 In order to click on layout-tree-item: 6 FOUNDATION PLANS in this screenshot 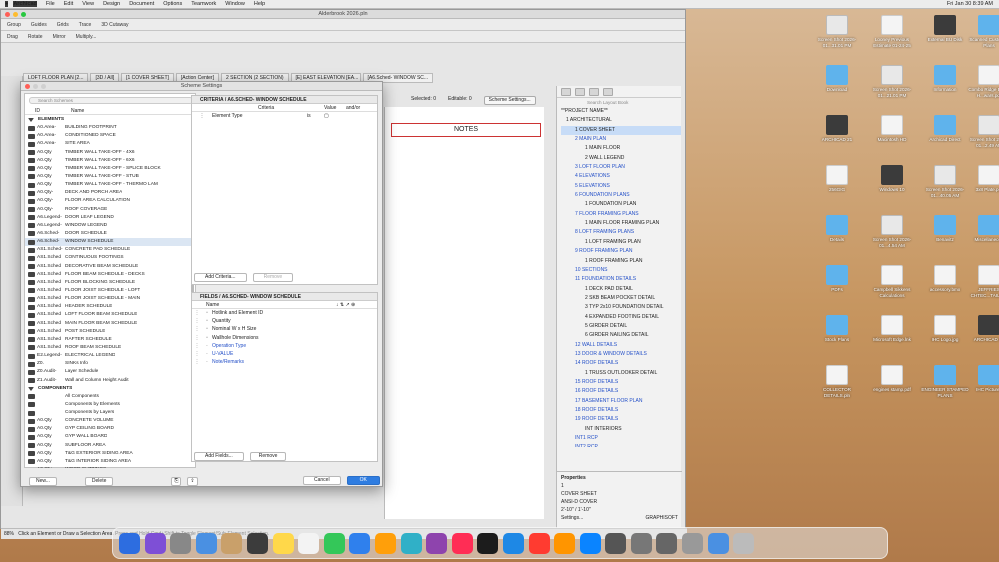, I will do `click(621, 195)`.